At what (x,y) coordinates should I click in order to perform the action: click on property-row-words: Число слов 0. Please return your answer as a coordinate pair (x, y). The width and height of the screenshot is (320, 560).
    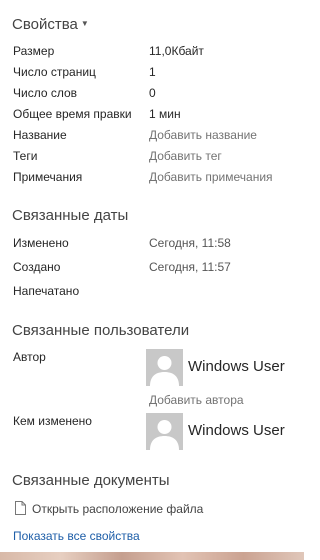
    Looking at the image, I should click on (158, 95).